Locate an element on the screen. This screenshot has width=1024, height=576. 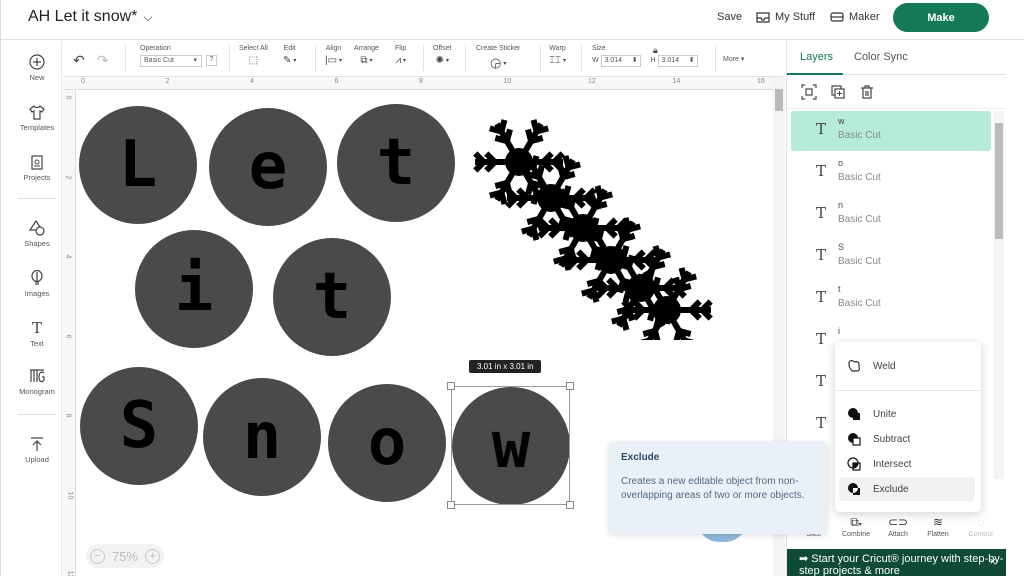
warp-label: Warp is located at coordinates (557, 48).